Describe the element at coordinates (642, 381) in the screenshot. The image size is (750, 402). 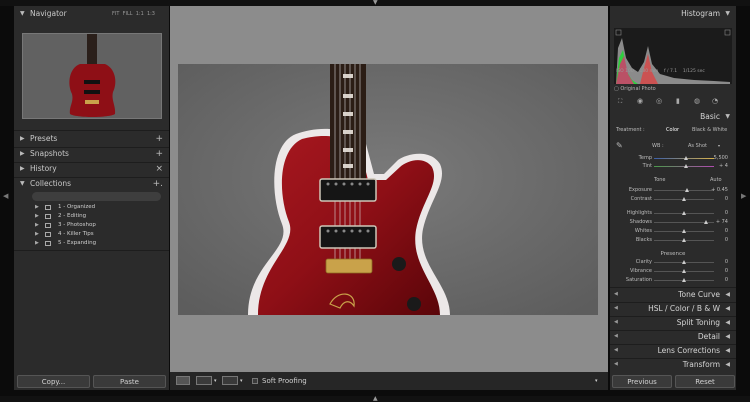
I see `previous-button: Previous` at that location.